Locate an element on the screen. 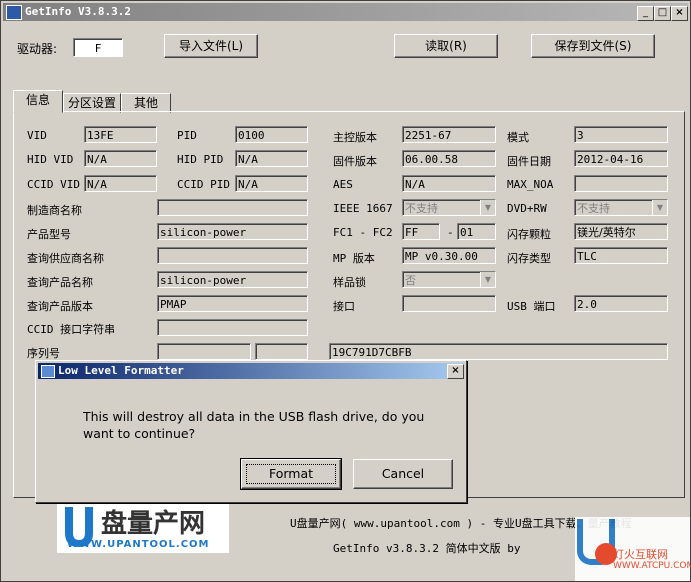  usb-port-field: 2.0 is located at coordinates (621, 303).